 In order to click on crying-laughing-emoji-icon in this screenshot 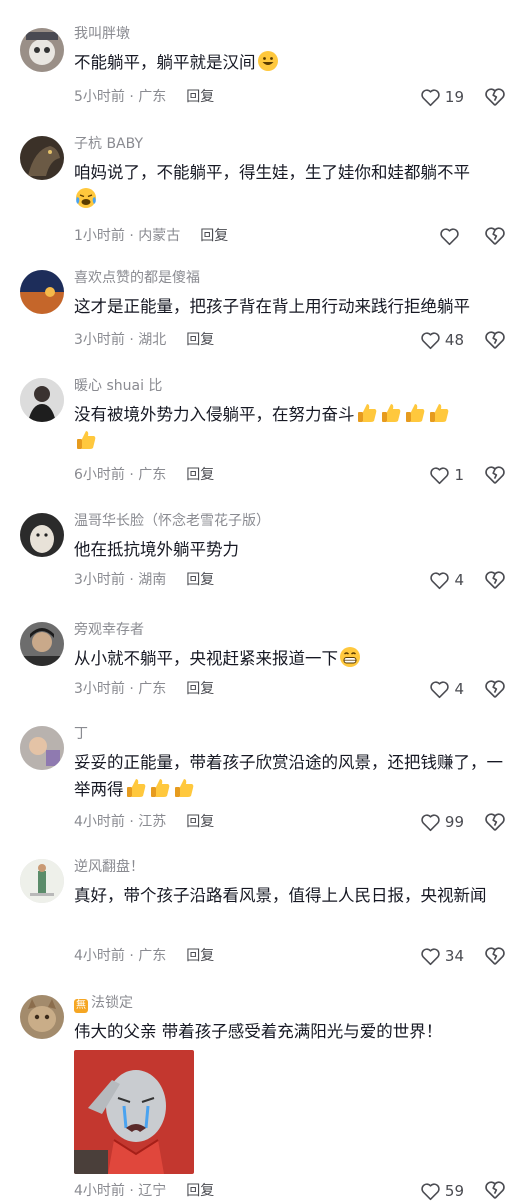, I will do `click(86, 198)`.